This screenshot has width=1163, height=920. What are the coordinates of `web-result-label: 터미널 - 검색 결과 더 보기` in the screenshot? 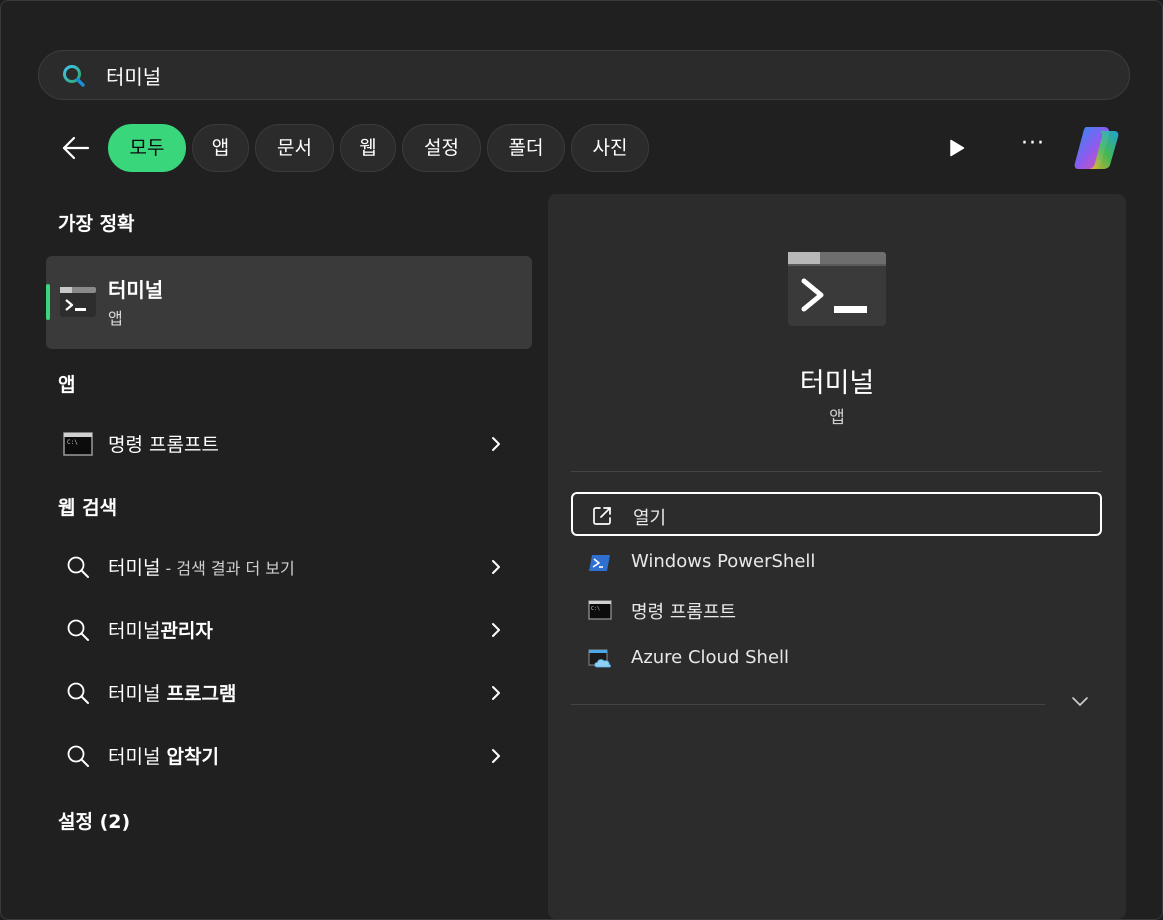 It's located at (201, 566).